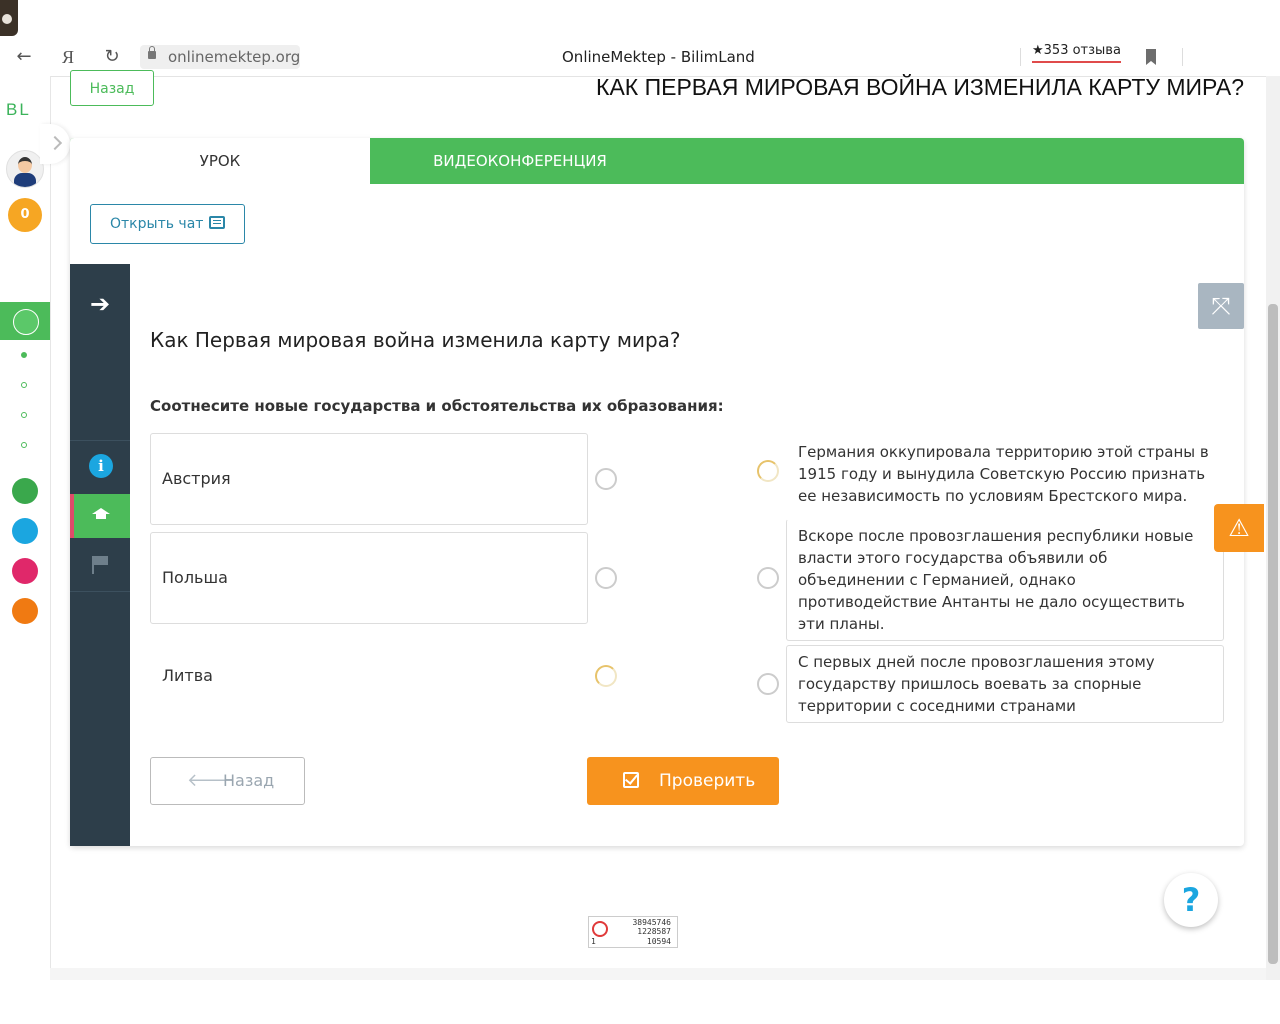 The image size is (1280, 1024). Describe the element at coordinates (101, 466) in the screenshot. I see `info-icon: i` at that location.